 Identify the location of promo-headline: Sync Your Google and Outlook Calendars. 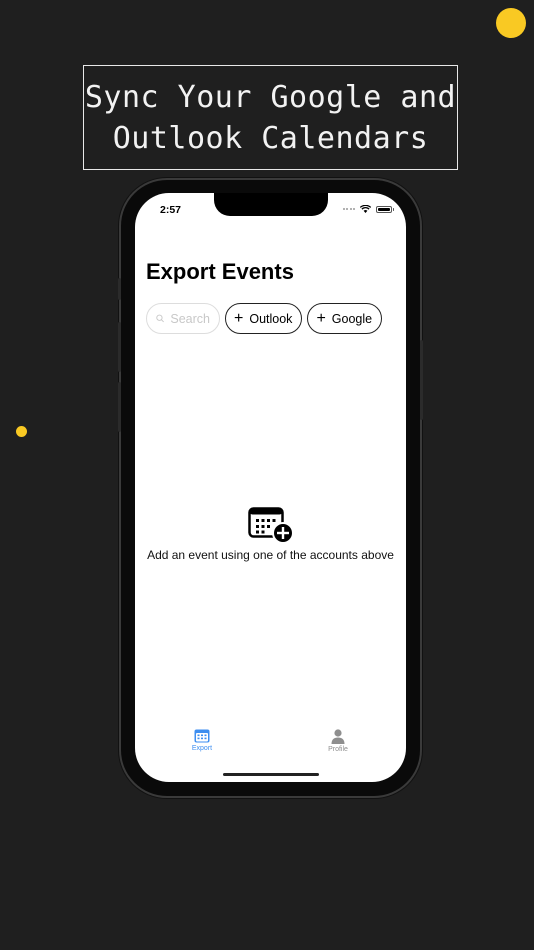
(270, 117).